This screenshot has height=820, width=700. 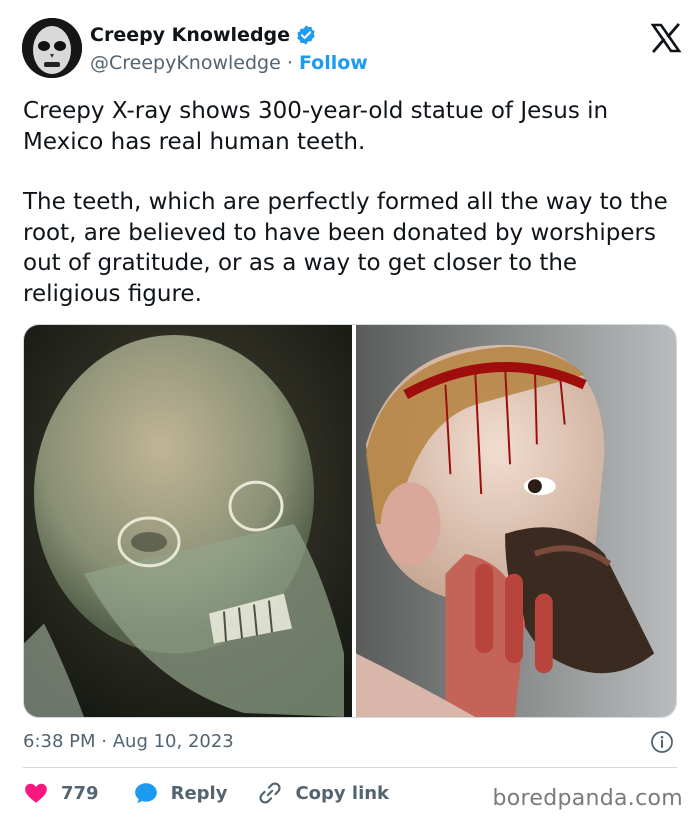 I want to click on copy-link-button: Copy link, so click(x=323, y=793).